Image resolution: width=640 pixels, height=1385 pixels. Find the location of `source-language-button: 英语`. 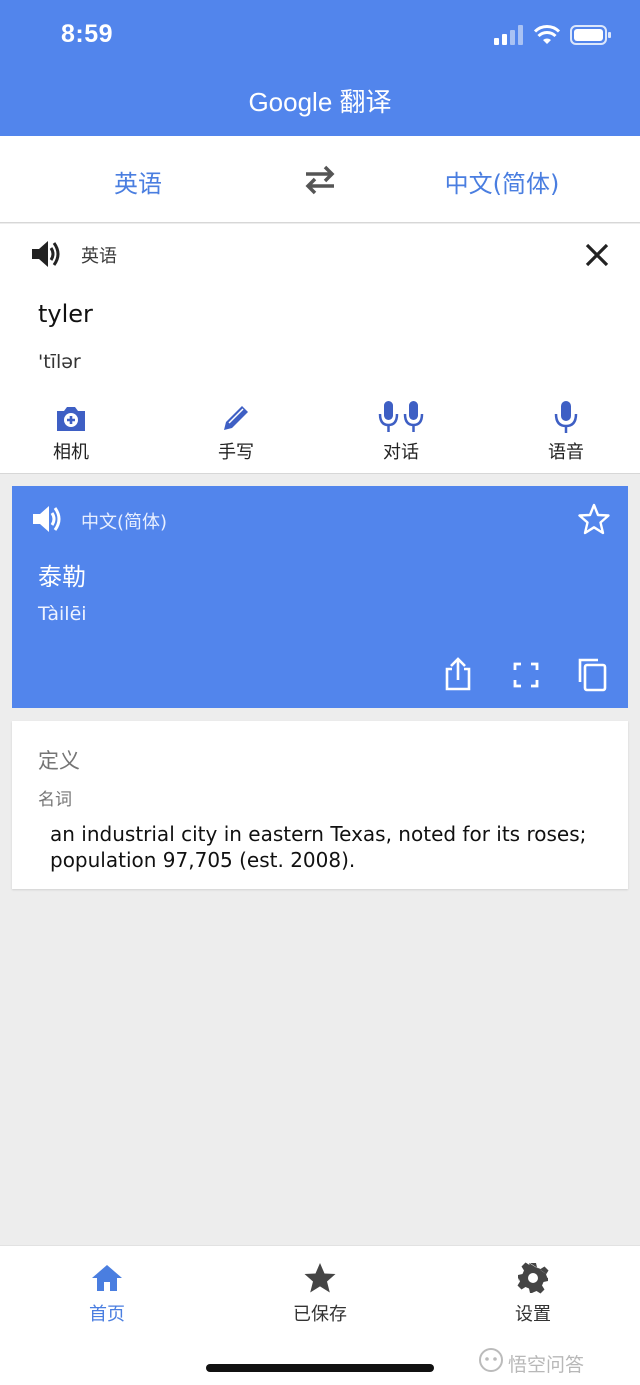

source-language-button: 英语 is located at coordinates (138, 181).